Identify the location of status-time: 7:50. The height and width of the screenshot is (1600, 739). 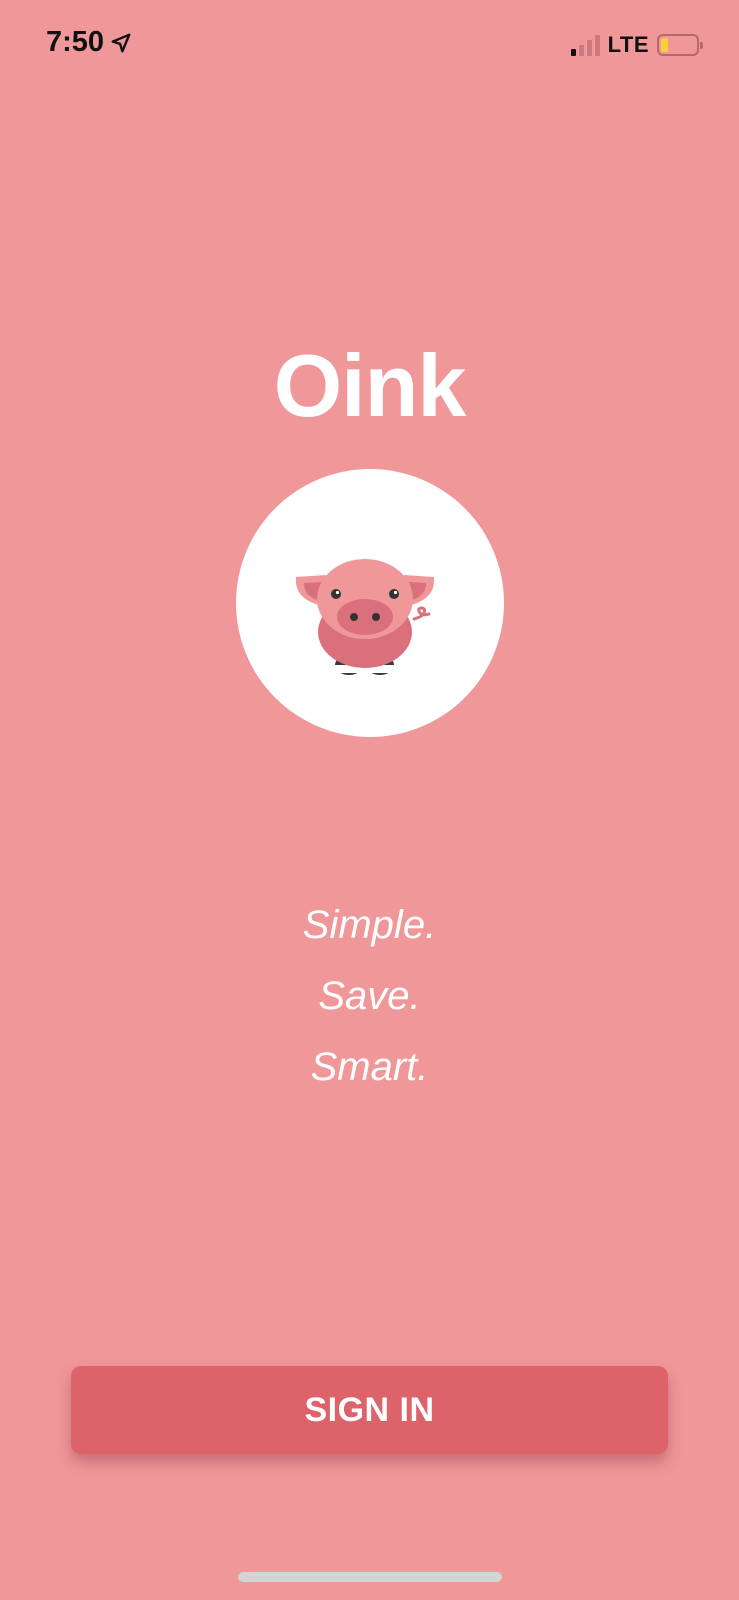
(89, 42).